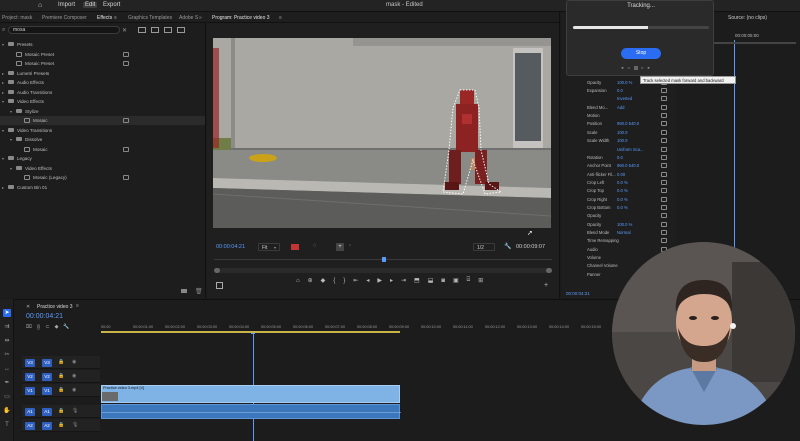 This screenshot has width=800, height=441. Describe the element at coordinates (618, 200) in the screenshot. I see `effect-control-row: Crop Right 0.0 %` at that location.